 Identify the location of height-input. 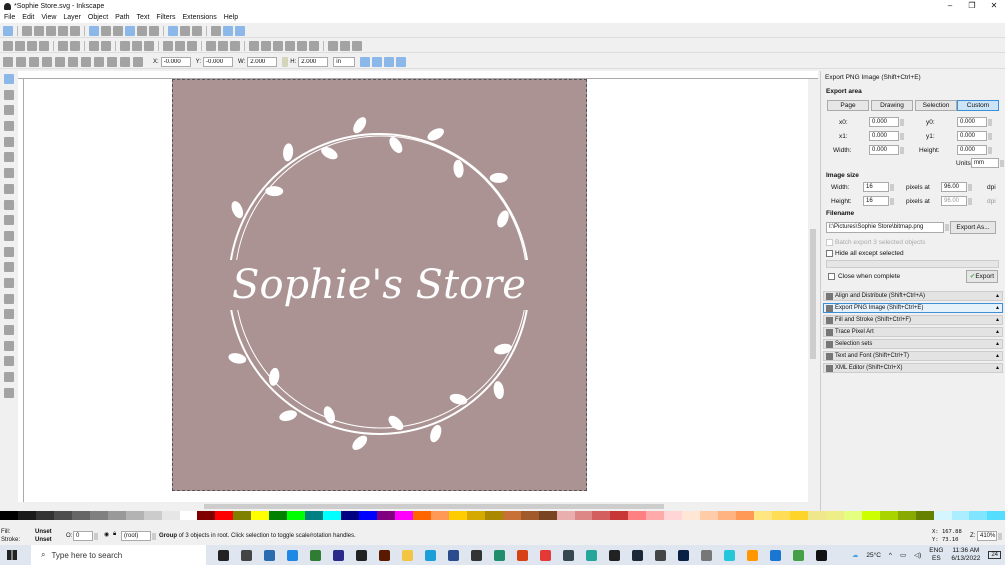
(313, 61).